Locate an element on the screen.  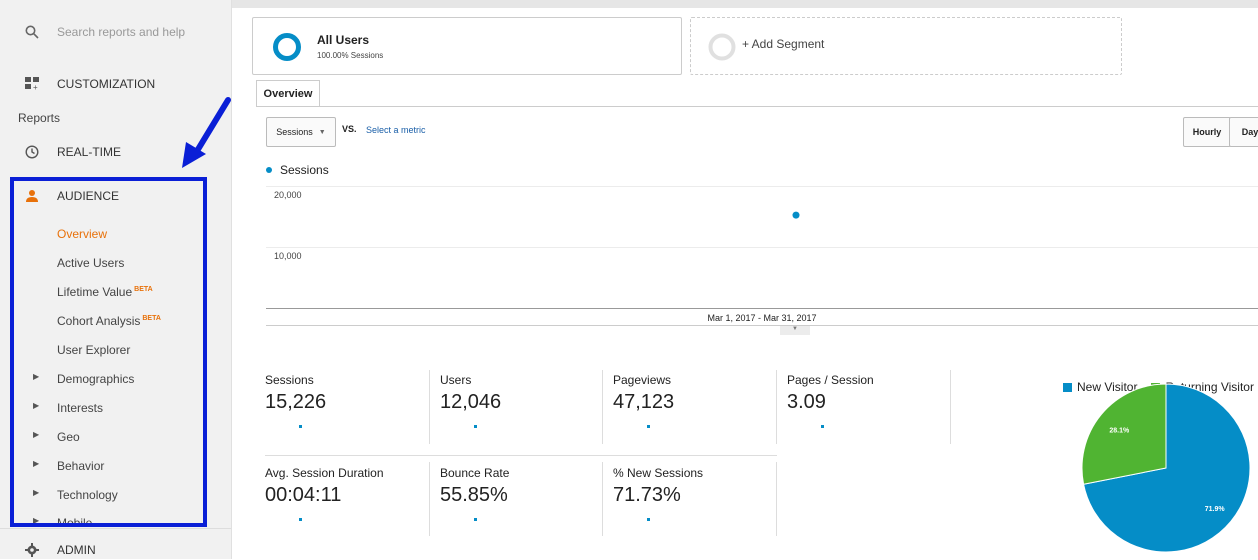
sidebar-item-customization: + CUSTOMIZATION is located at coordinates (115, 84).